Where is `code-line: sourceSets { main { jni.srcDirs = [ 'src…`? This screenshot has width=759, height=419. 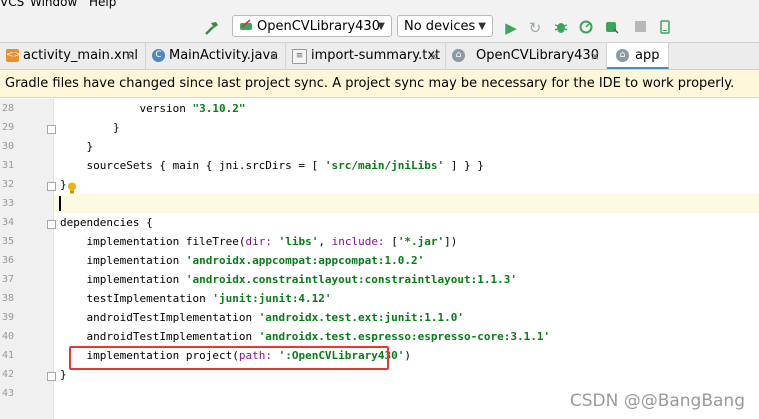
code-line: sourceSets { main { jni.srcDirs = [ 'src… is located at coordinates (272, 165).